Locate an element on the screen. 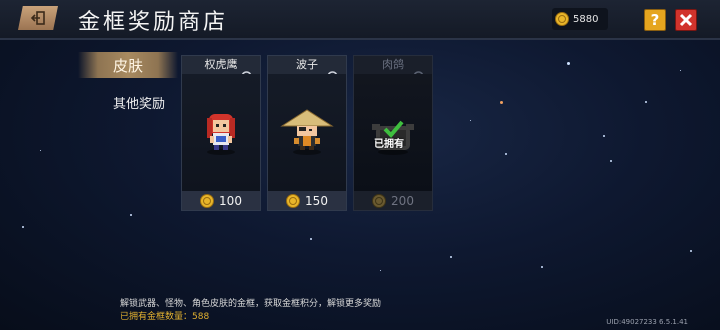 The image size is (720, 330). shop-item-card: 权虎鹰 100 is located at coordinates (221, 133).